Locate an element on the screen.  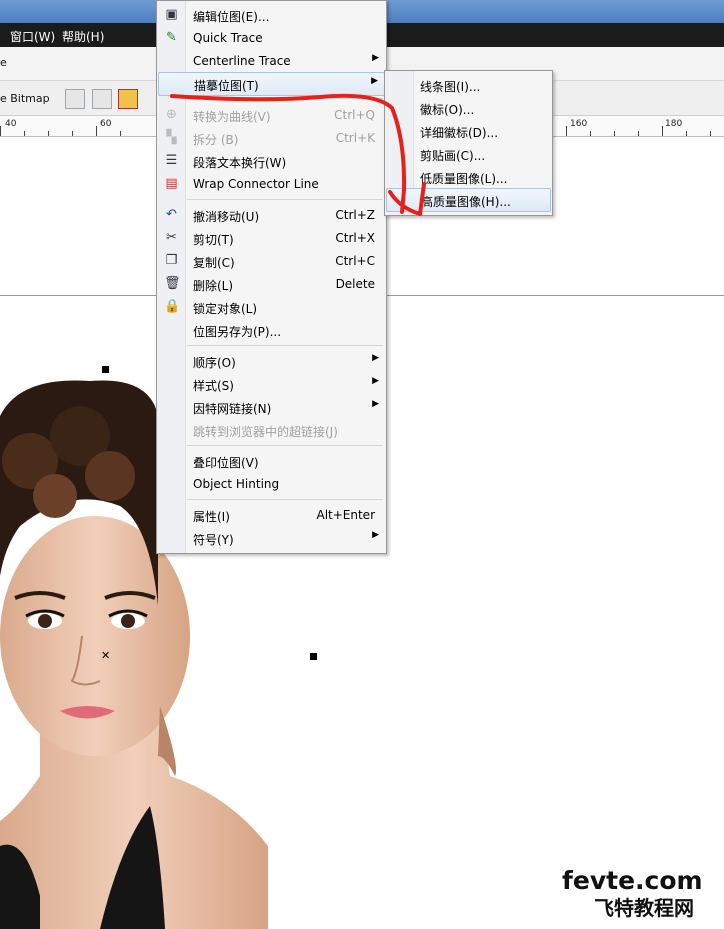
text-wrap-icon: ☰ is located at coordinates (171, 160).